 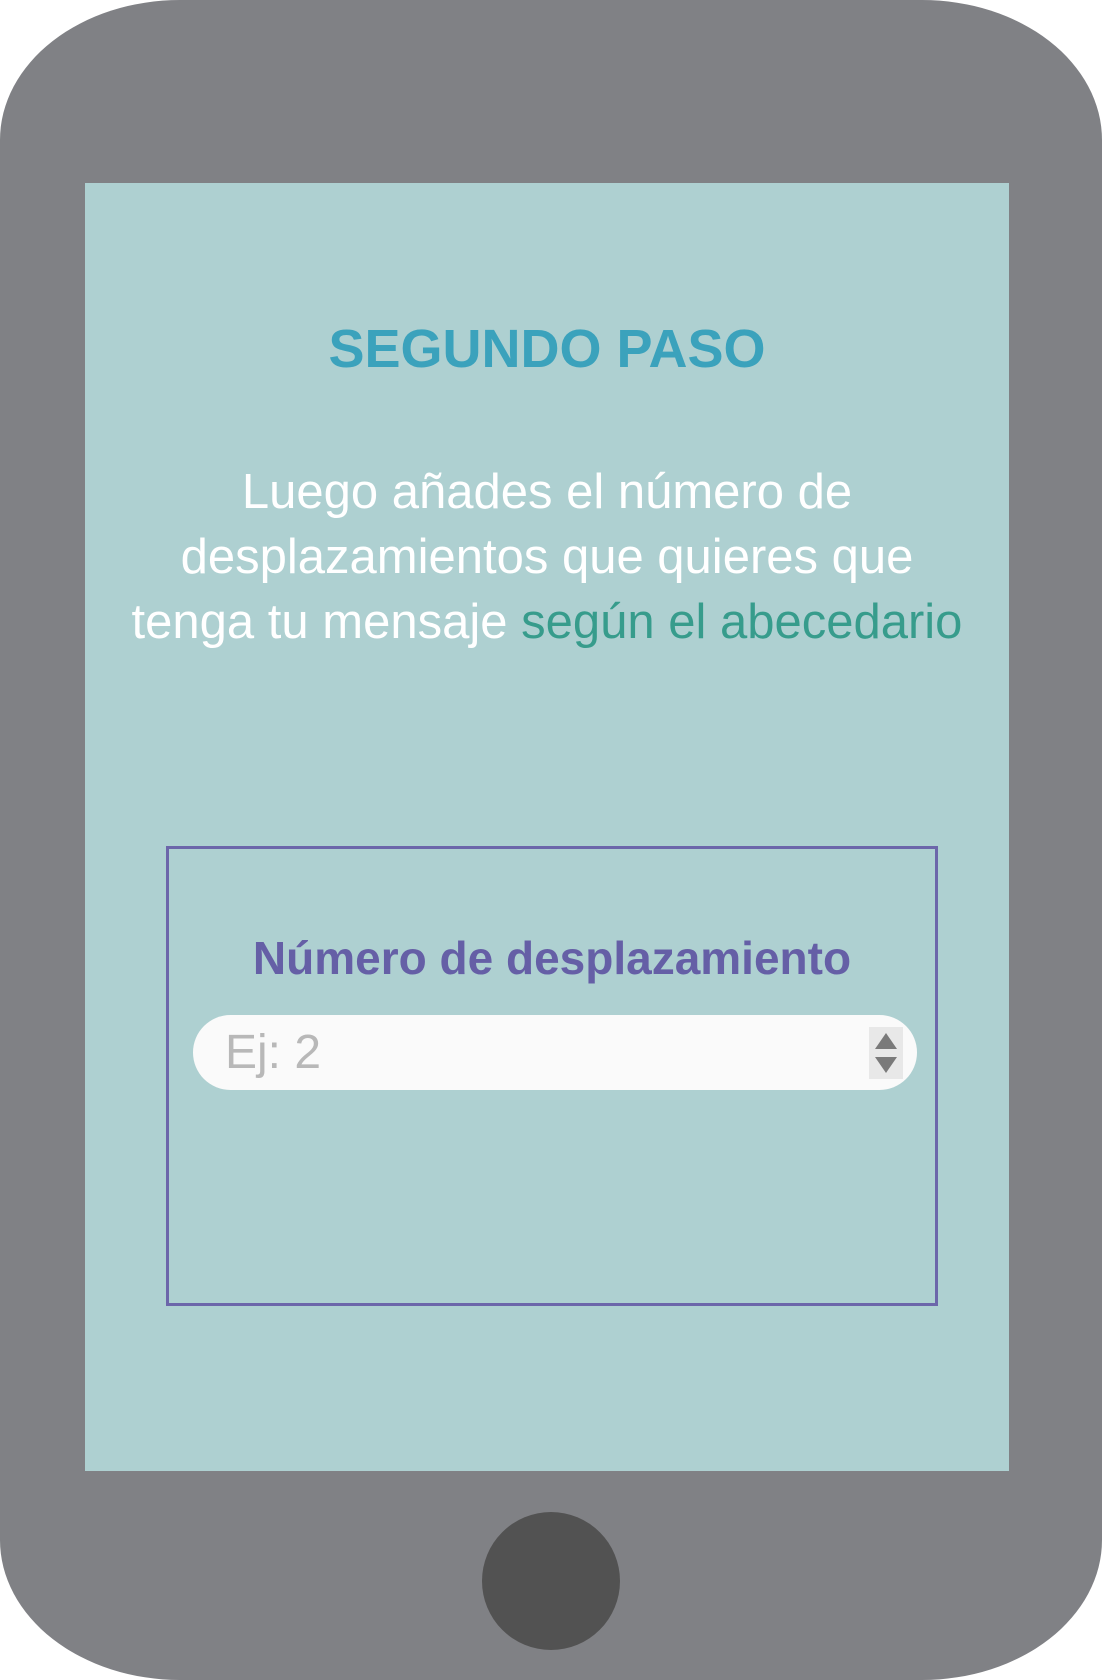 I want to click on step-title: SEGUNDO PASO, so click(x=547, y=349).